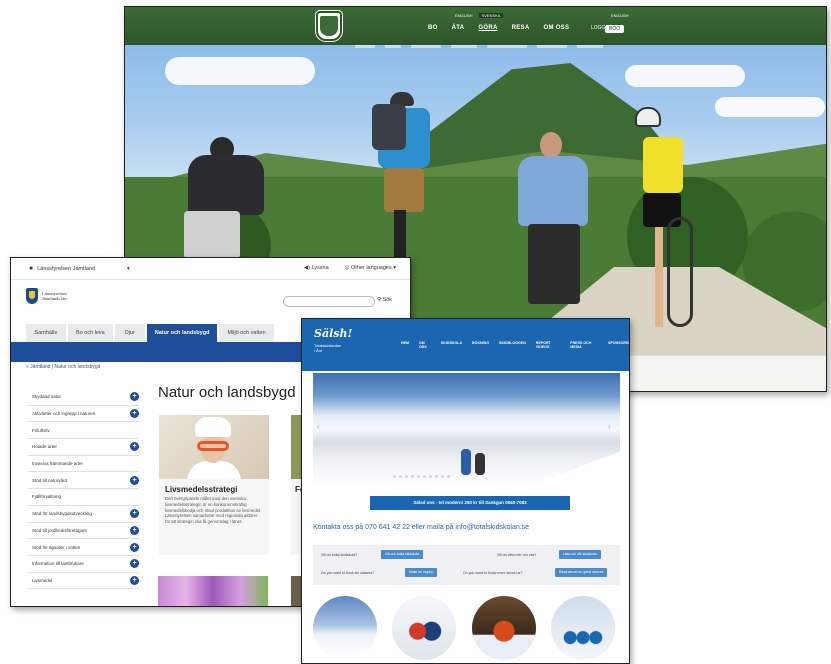 The image size is (831, 664). What do you see at coordinates (581, 572) in the screenshot?
I see `read-classes-button: Read about our great classes` at bounding box center [581, 572].